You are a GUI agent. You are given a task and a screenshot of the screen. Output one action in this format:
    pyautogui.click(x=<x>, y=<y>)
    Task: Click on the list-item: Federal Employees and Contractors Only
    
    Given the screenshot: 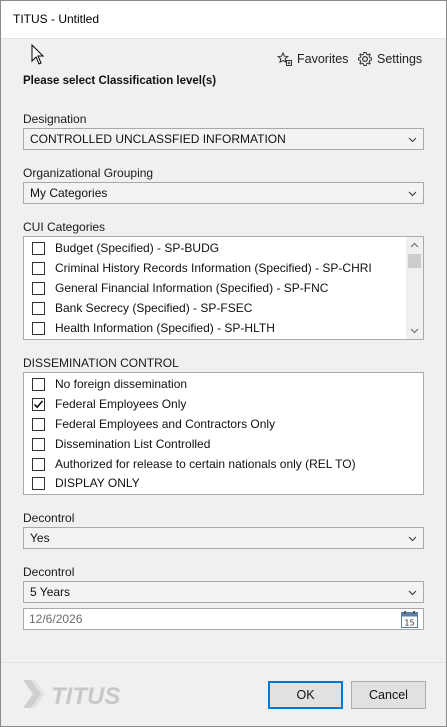 What is the action you would take?
    pyautogui.click(x=153, y=424)
    